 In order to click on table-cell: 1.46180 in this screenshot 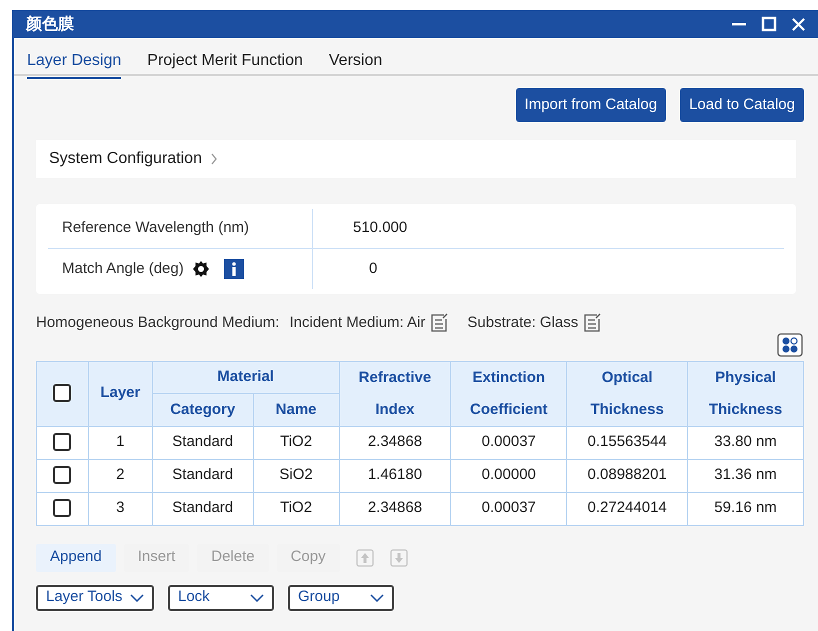, I will do `click(395, 475)`.